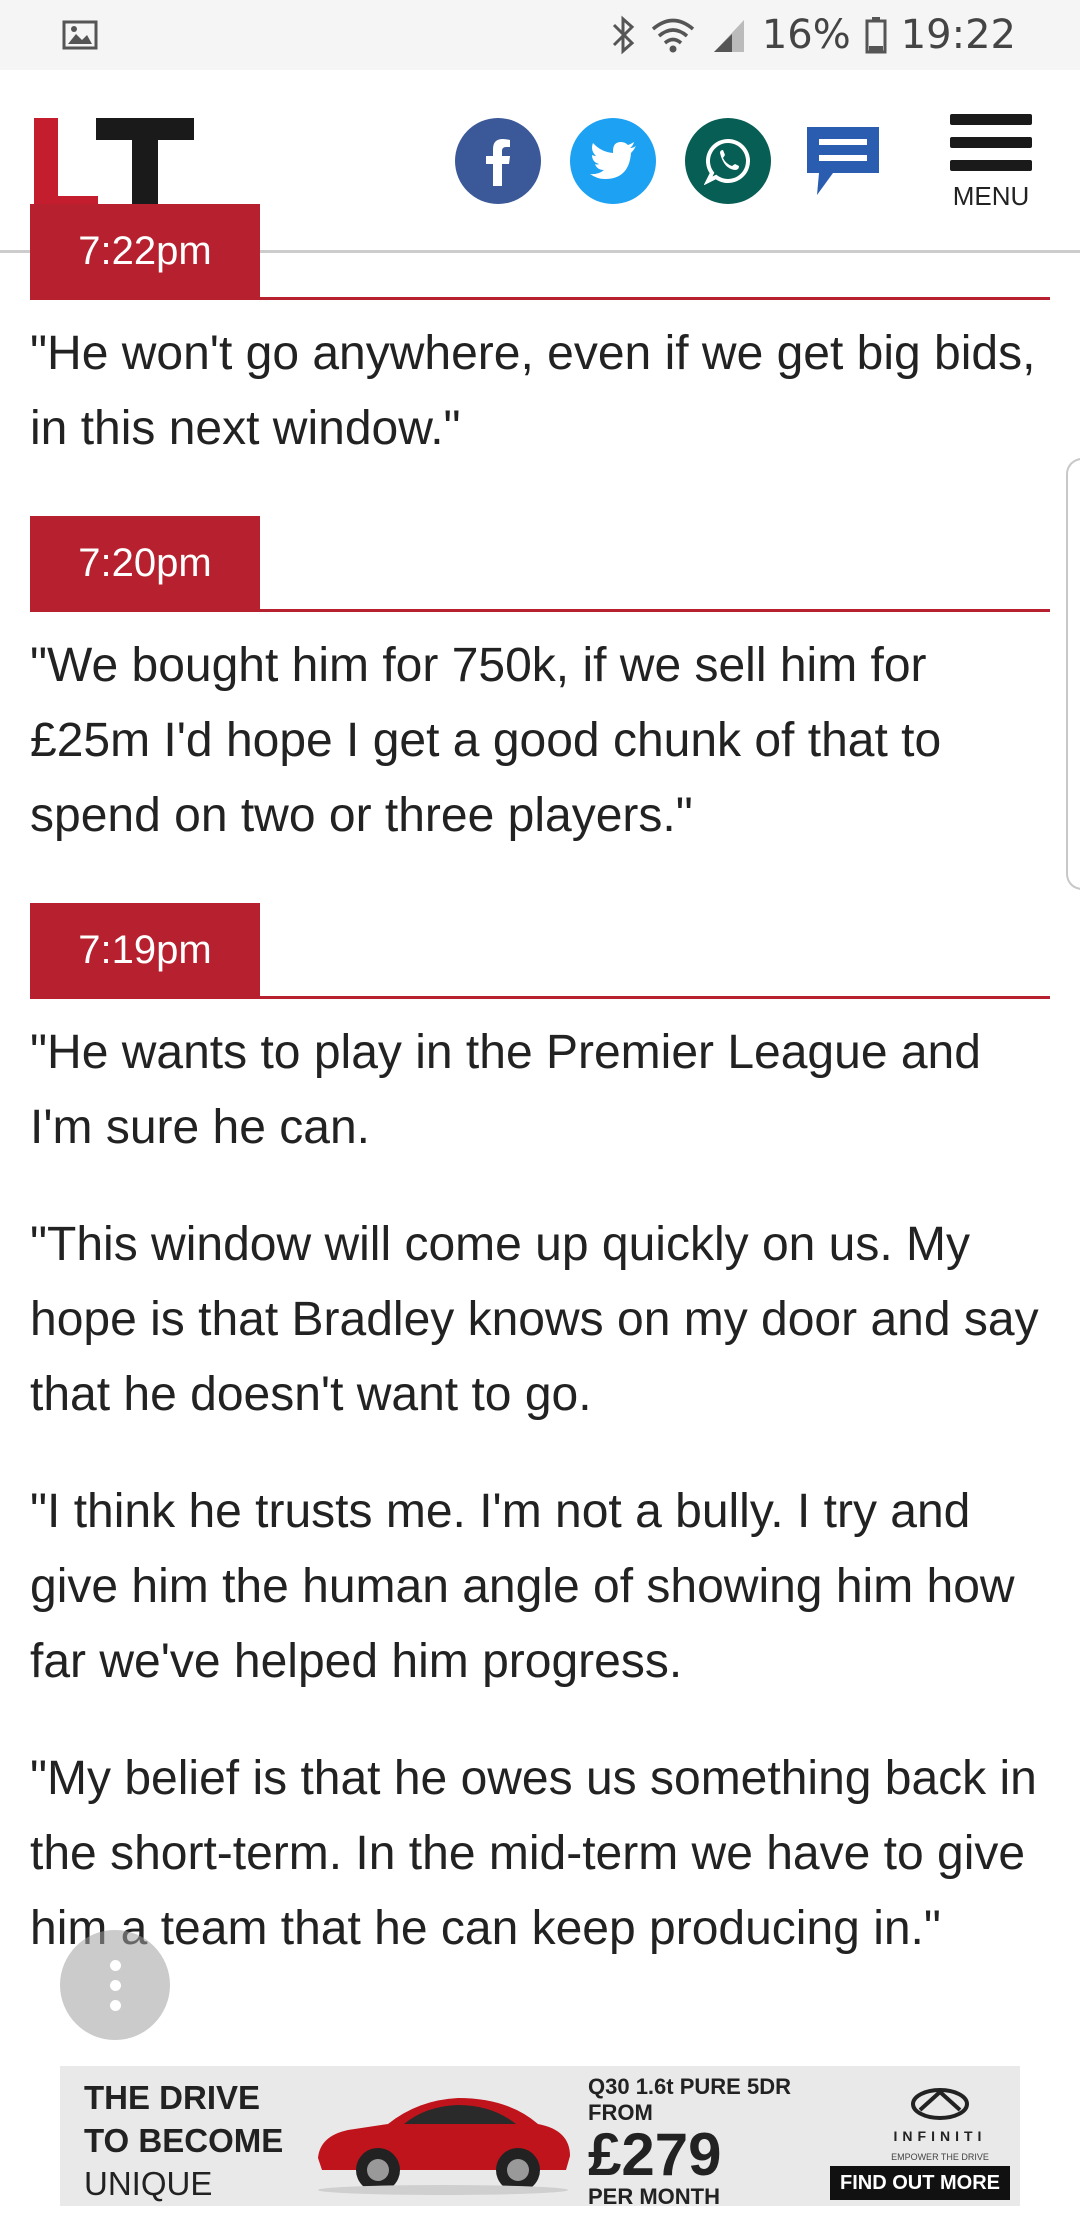  Describe the element at coordinates (958, 35) in the screenshot. I see `clock: 19:22` at that location.